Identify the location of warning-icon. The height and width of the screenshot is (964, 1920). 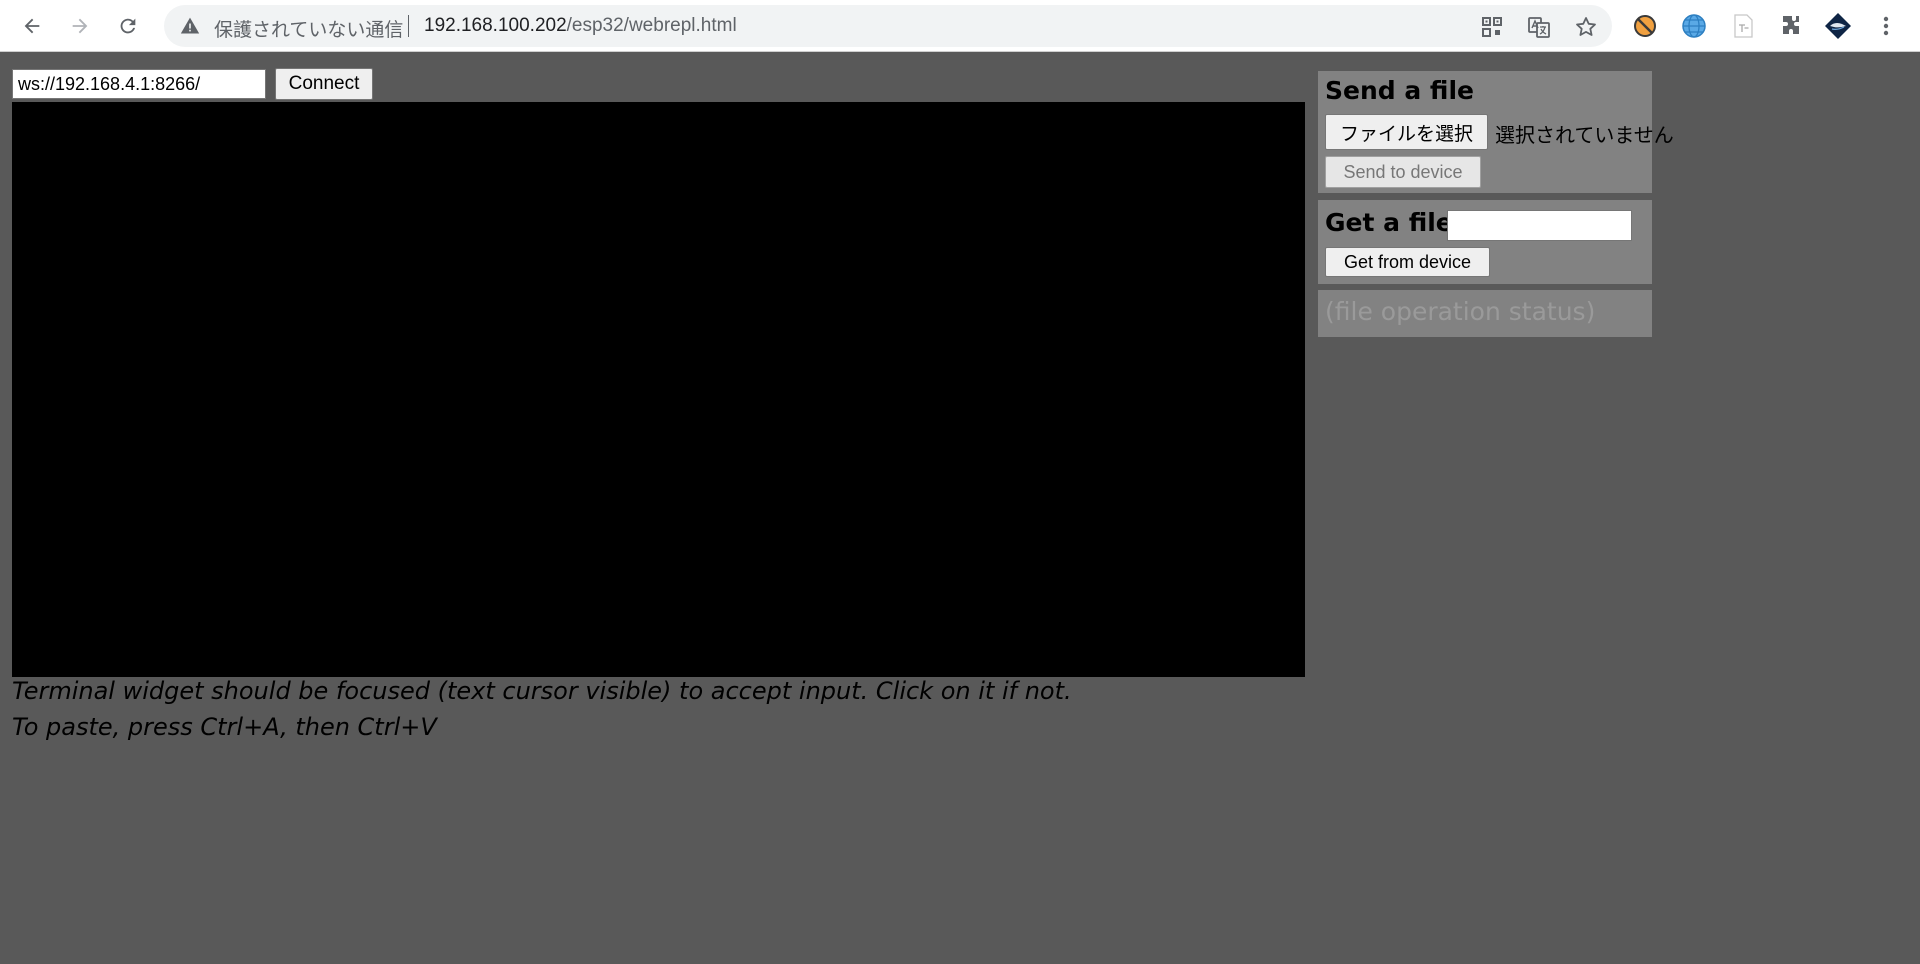
(190, 25).